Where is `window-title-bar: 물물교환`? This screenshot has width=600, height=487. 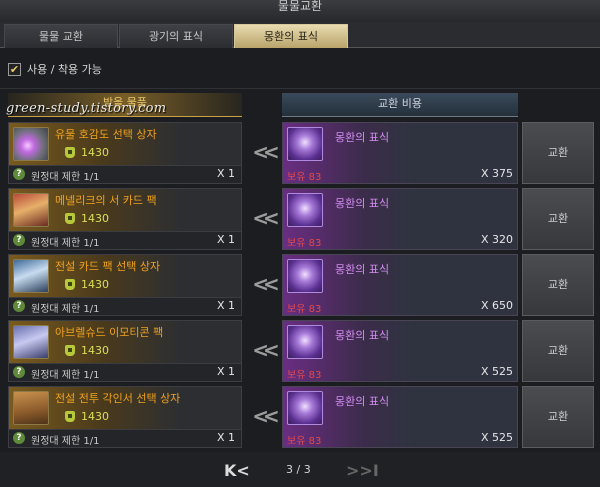
window-title-bar: 물물교환 is located at coordinates (300, 11).